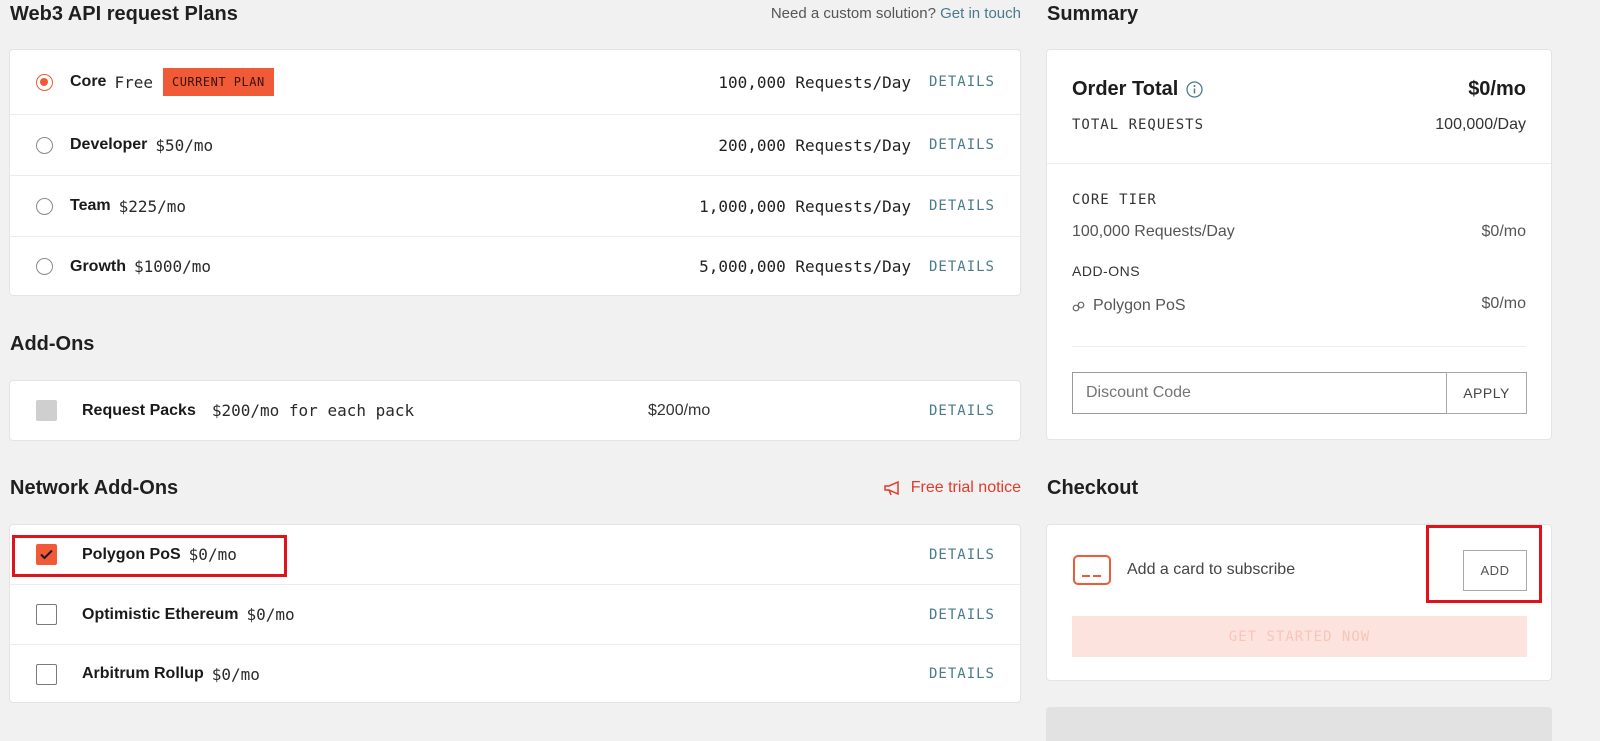  I want to click on plan-radio-growth, so click(44, 266).